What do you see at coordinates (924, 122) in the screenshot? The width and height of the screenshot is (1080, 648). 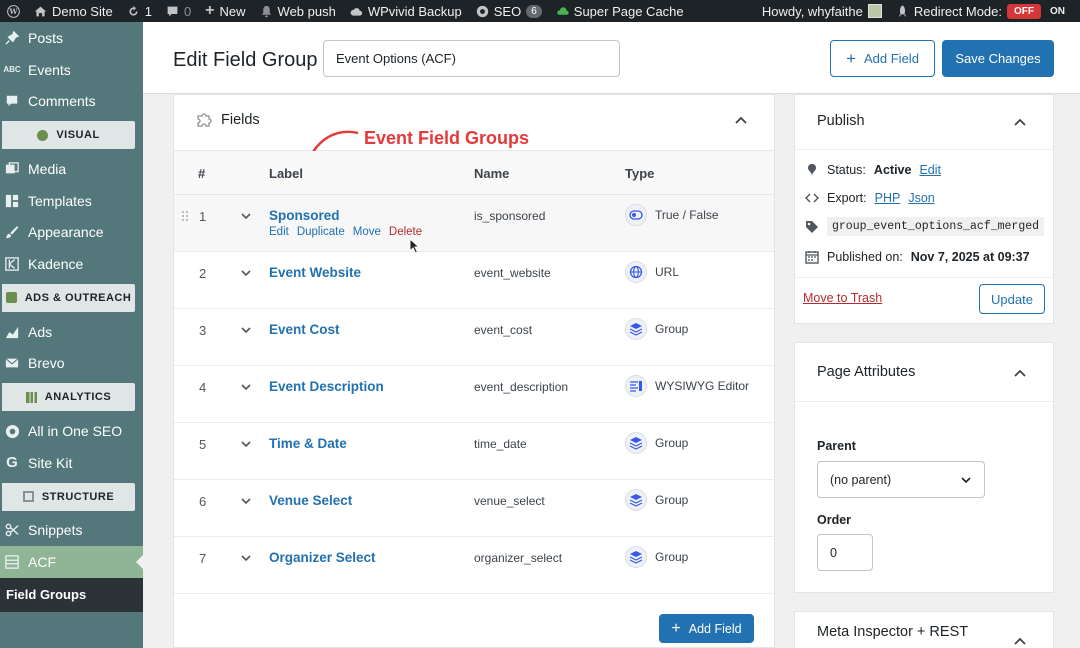 I see `publish-header: Publish` at bounding box center [924, 122].